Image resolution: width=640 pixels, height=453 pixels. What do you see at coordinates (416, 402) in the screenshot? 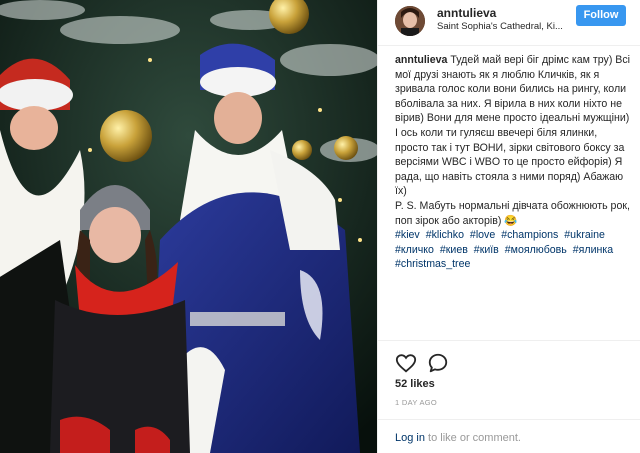
I see `post-timestamp: 1 DAY AGO` at bounding box center [416, 402].